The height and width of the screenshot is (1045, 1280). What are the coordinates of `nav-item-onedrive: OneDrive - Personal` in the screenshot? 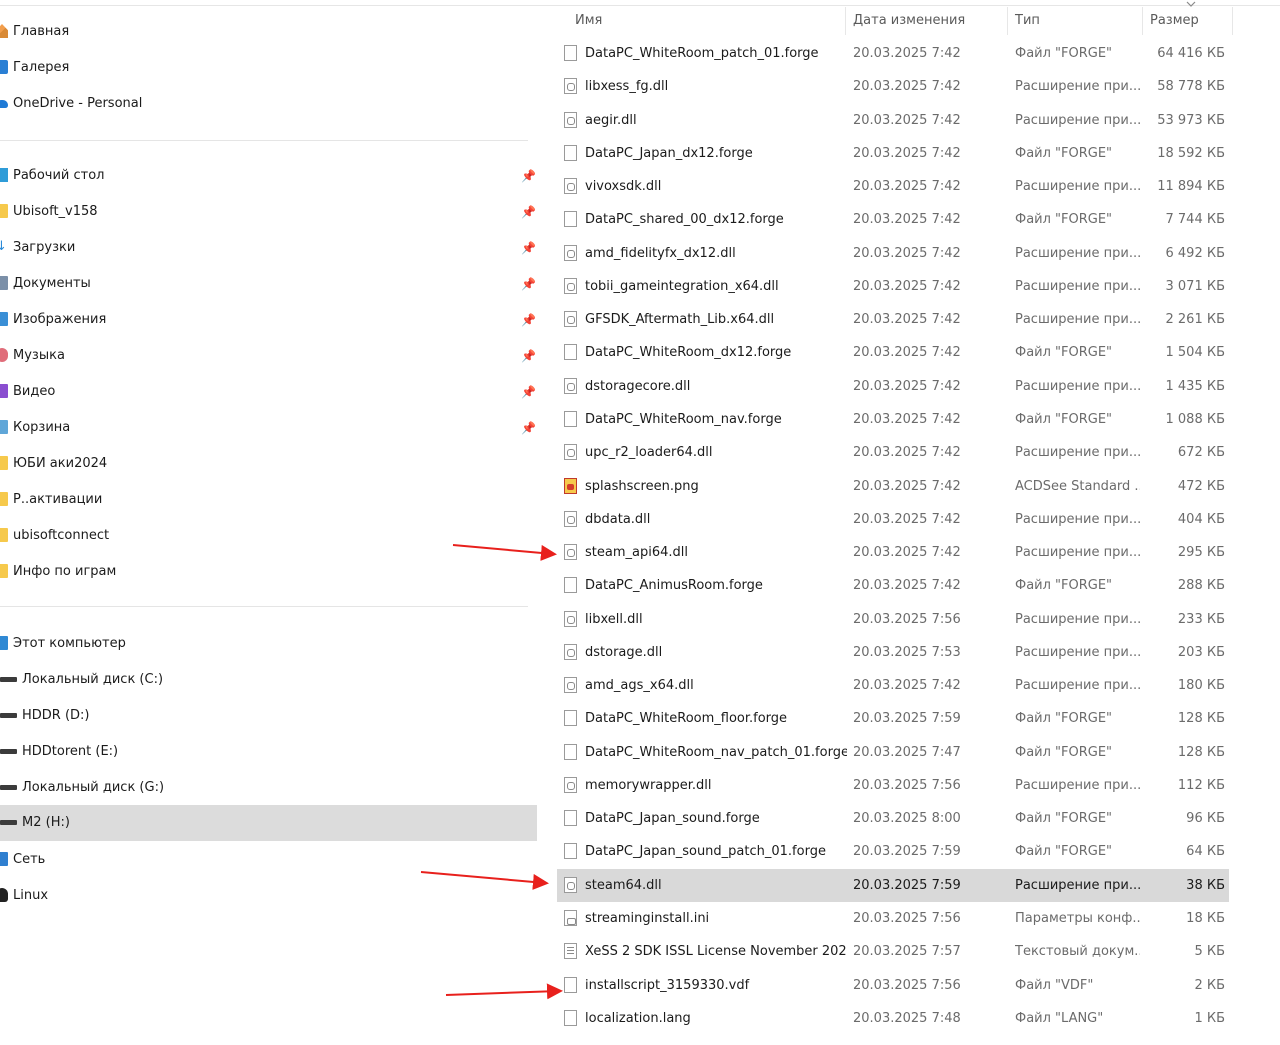 It's located at (268, 104).